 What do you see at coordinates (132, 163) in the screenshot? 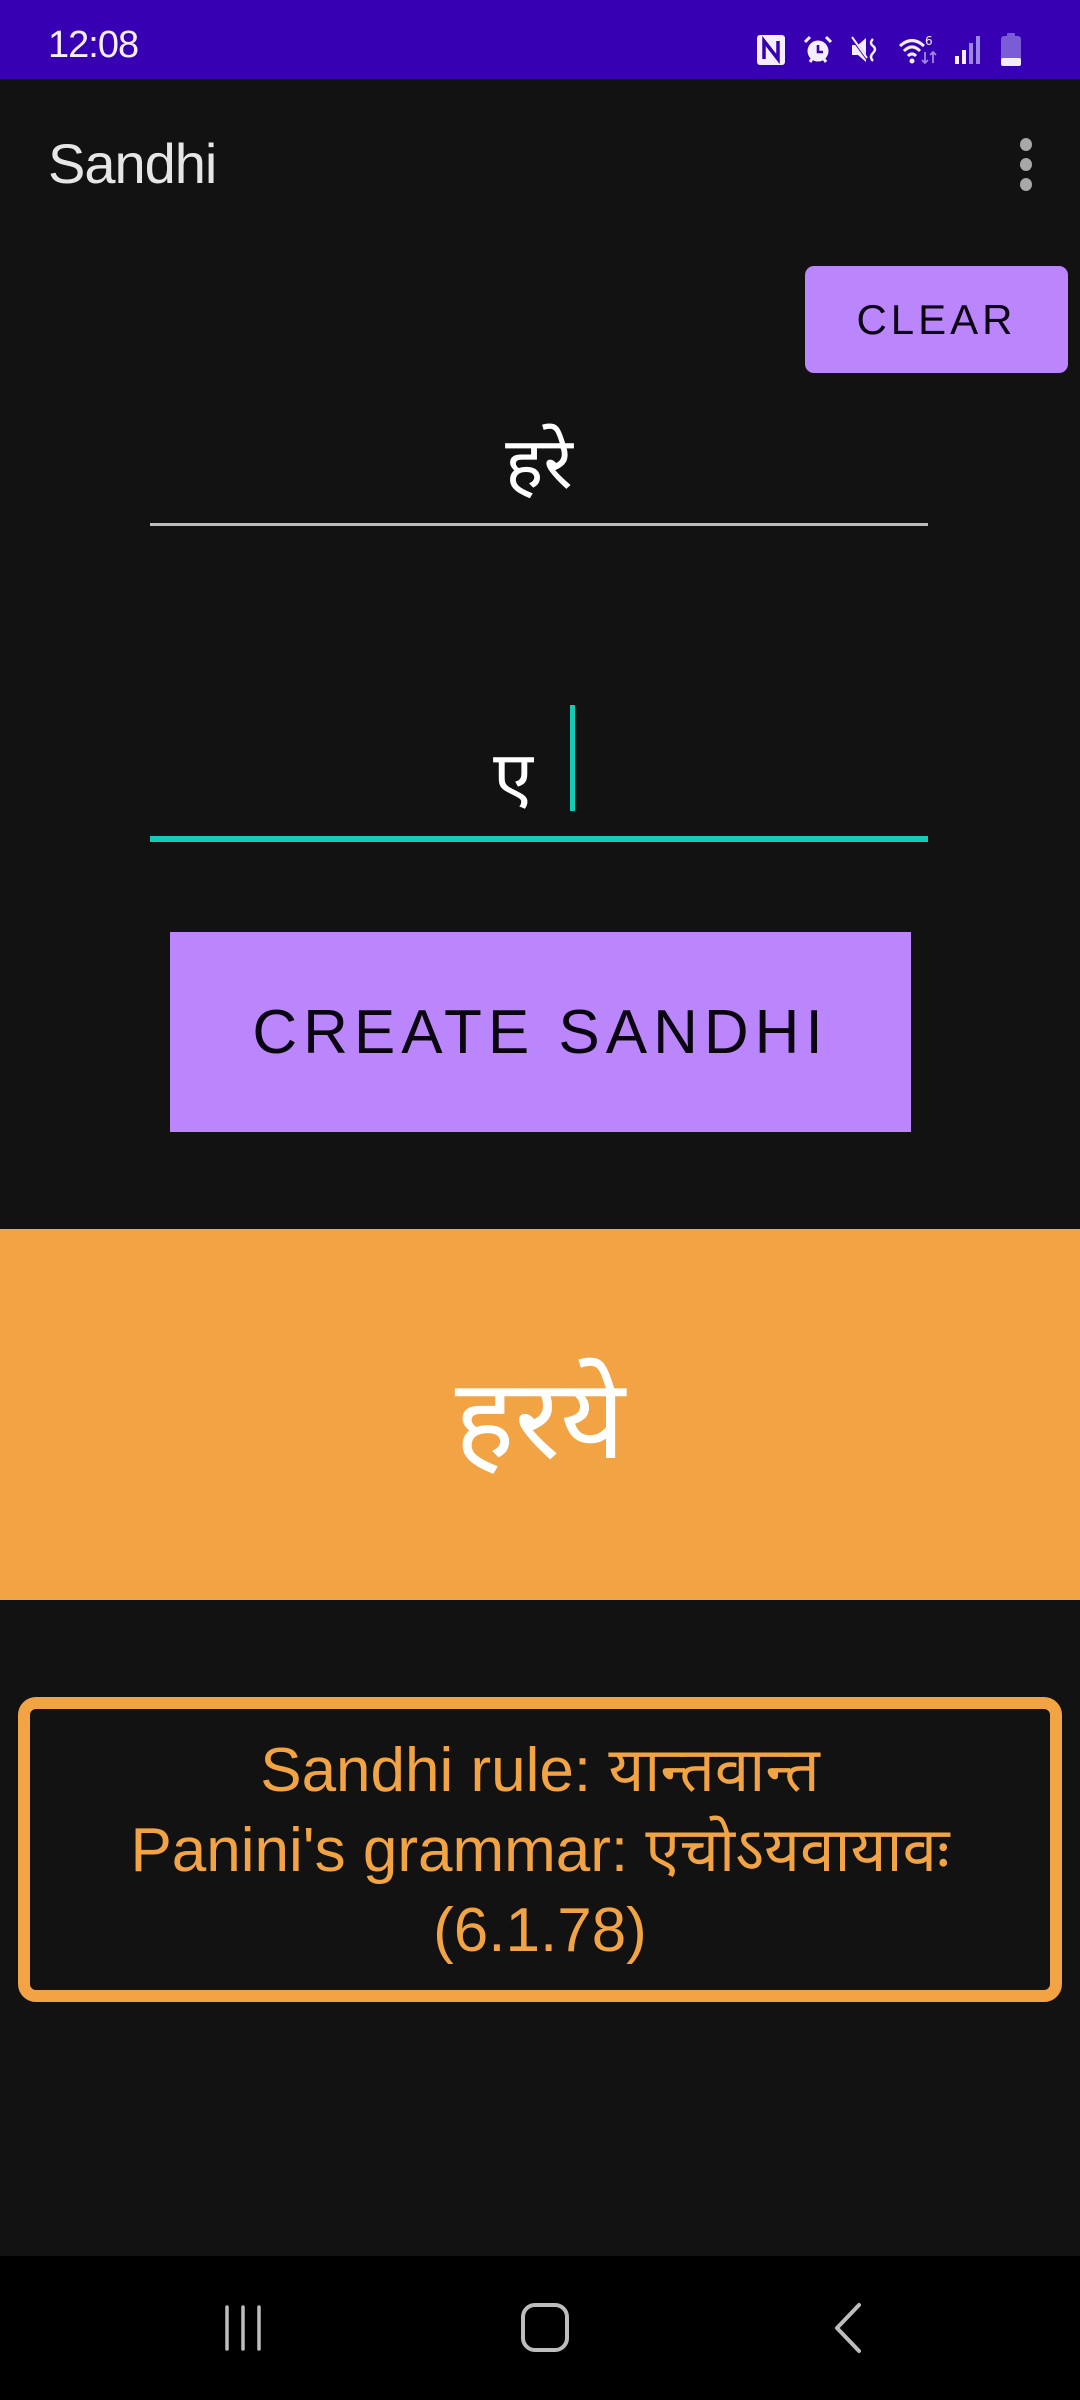
I see `app-title: Sandhi` at bounding box center [132, 163].